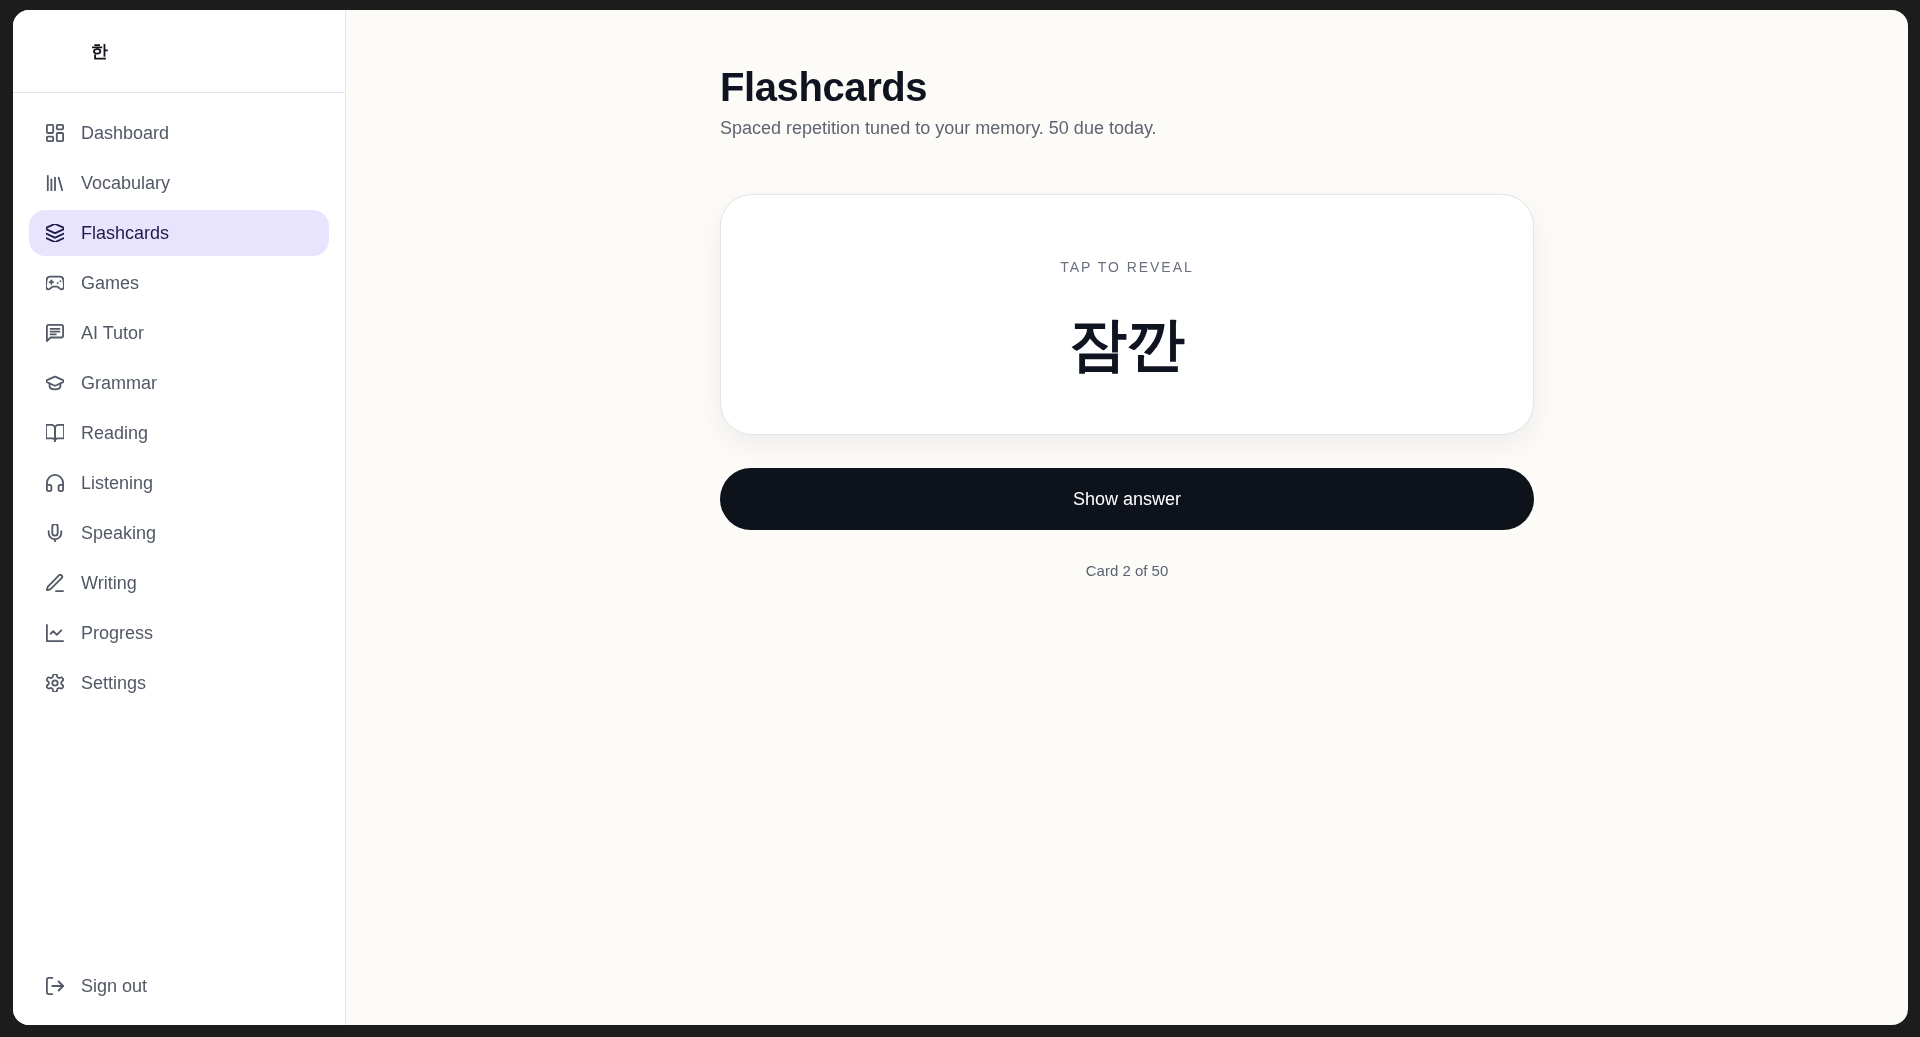 The height and width of the screenshot is (1037, 1920). What do you see at coordinates (179, 633) in the screenshot?
I see `nav-item: Progress` at bounding box center [179, 633].